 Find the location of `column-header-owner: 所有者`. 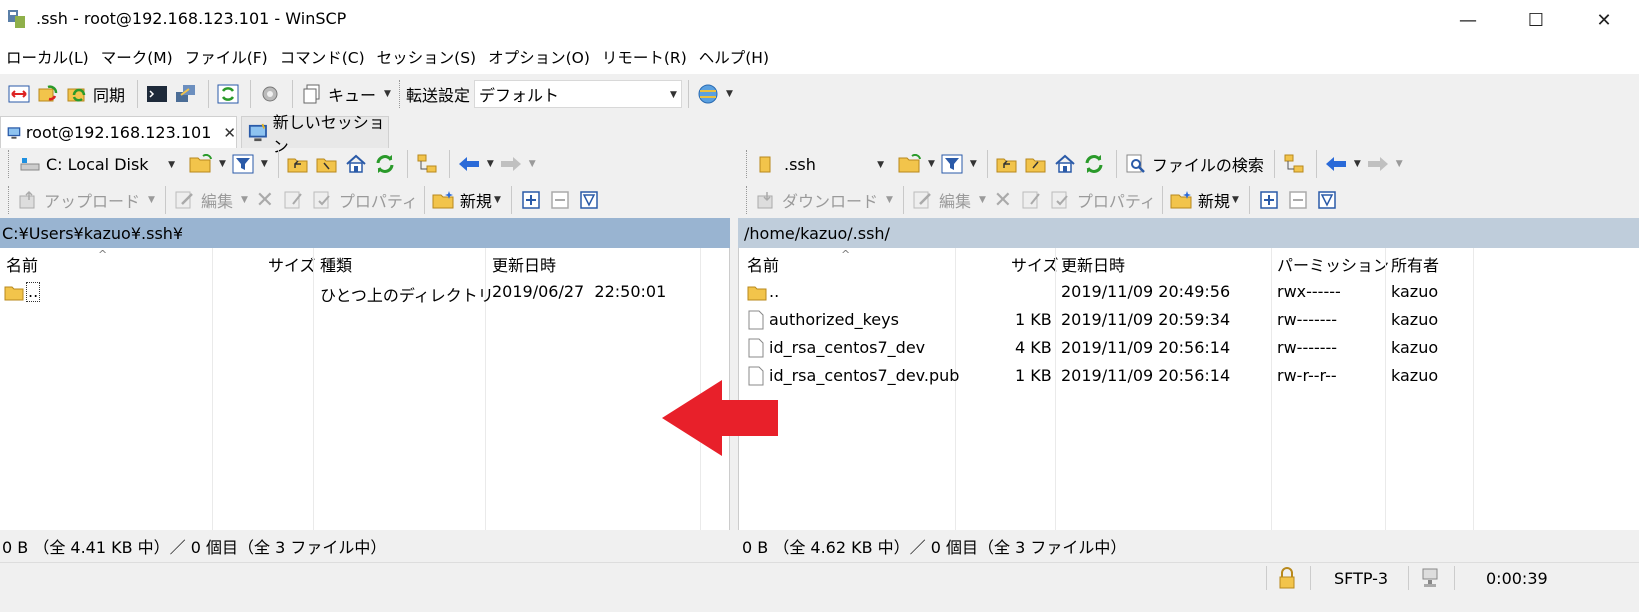

column-header-owner: 所有者 is located at coordinates (1415, 264).